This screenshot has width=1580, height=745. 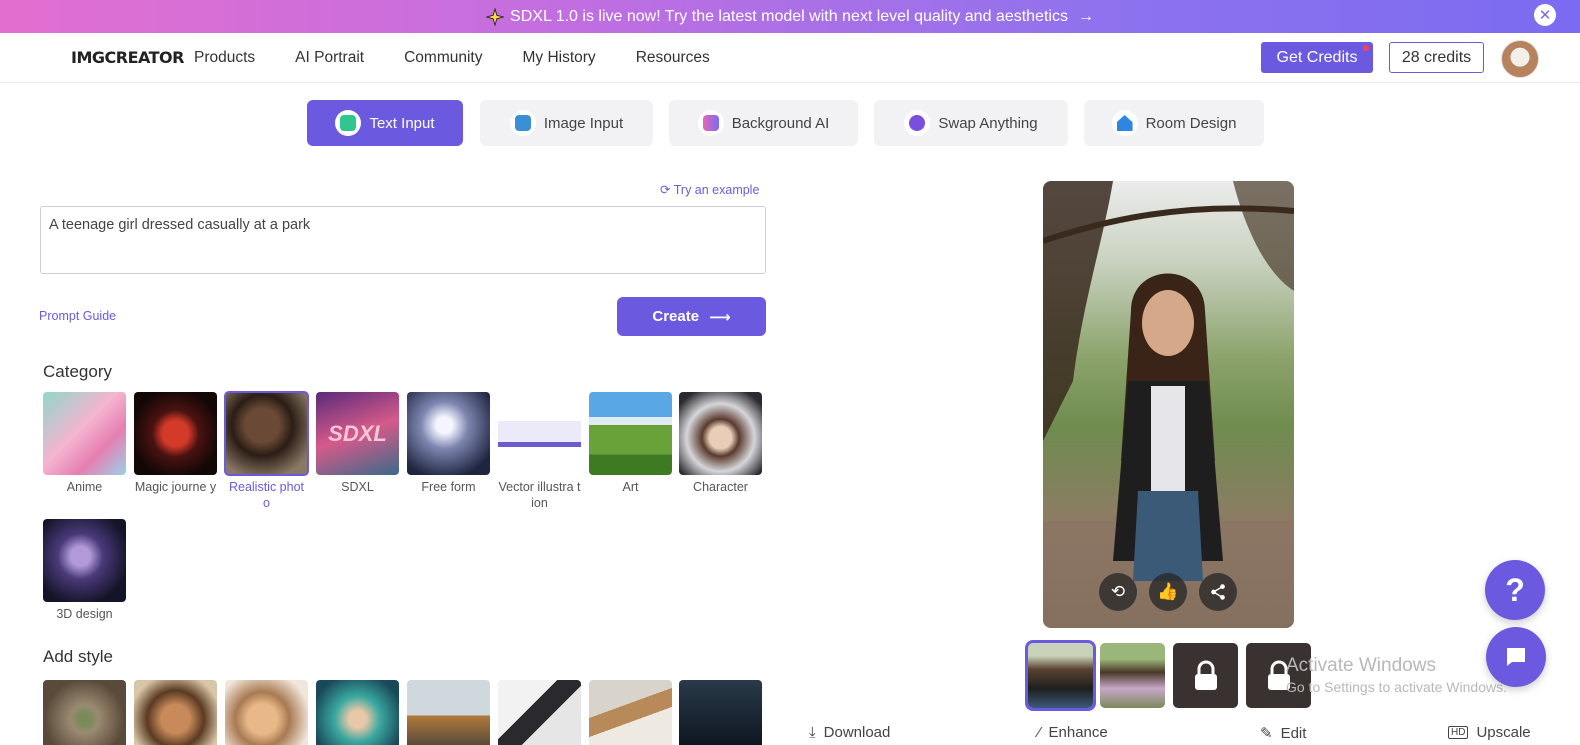 What do you see at coordinates (77, 316) in the screenshot?
I see `prompt-guide-link: Prompt Guide` at bounding box center [77, 316].